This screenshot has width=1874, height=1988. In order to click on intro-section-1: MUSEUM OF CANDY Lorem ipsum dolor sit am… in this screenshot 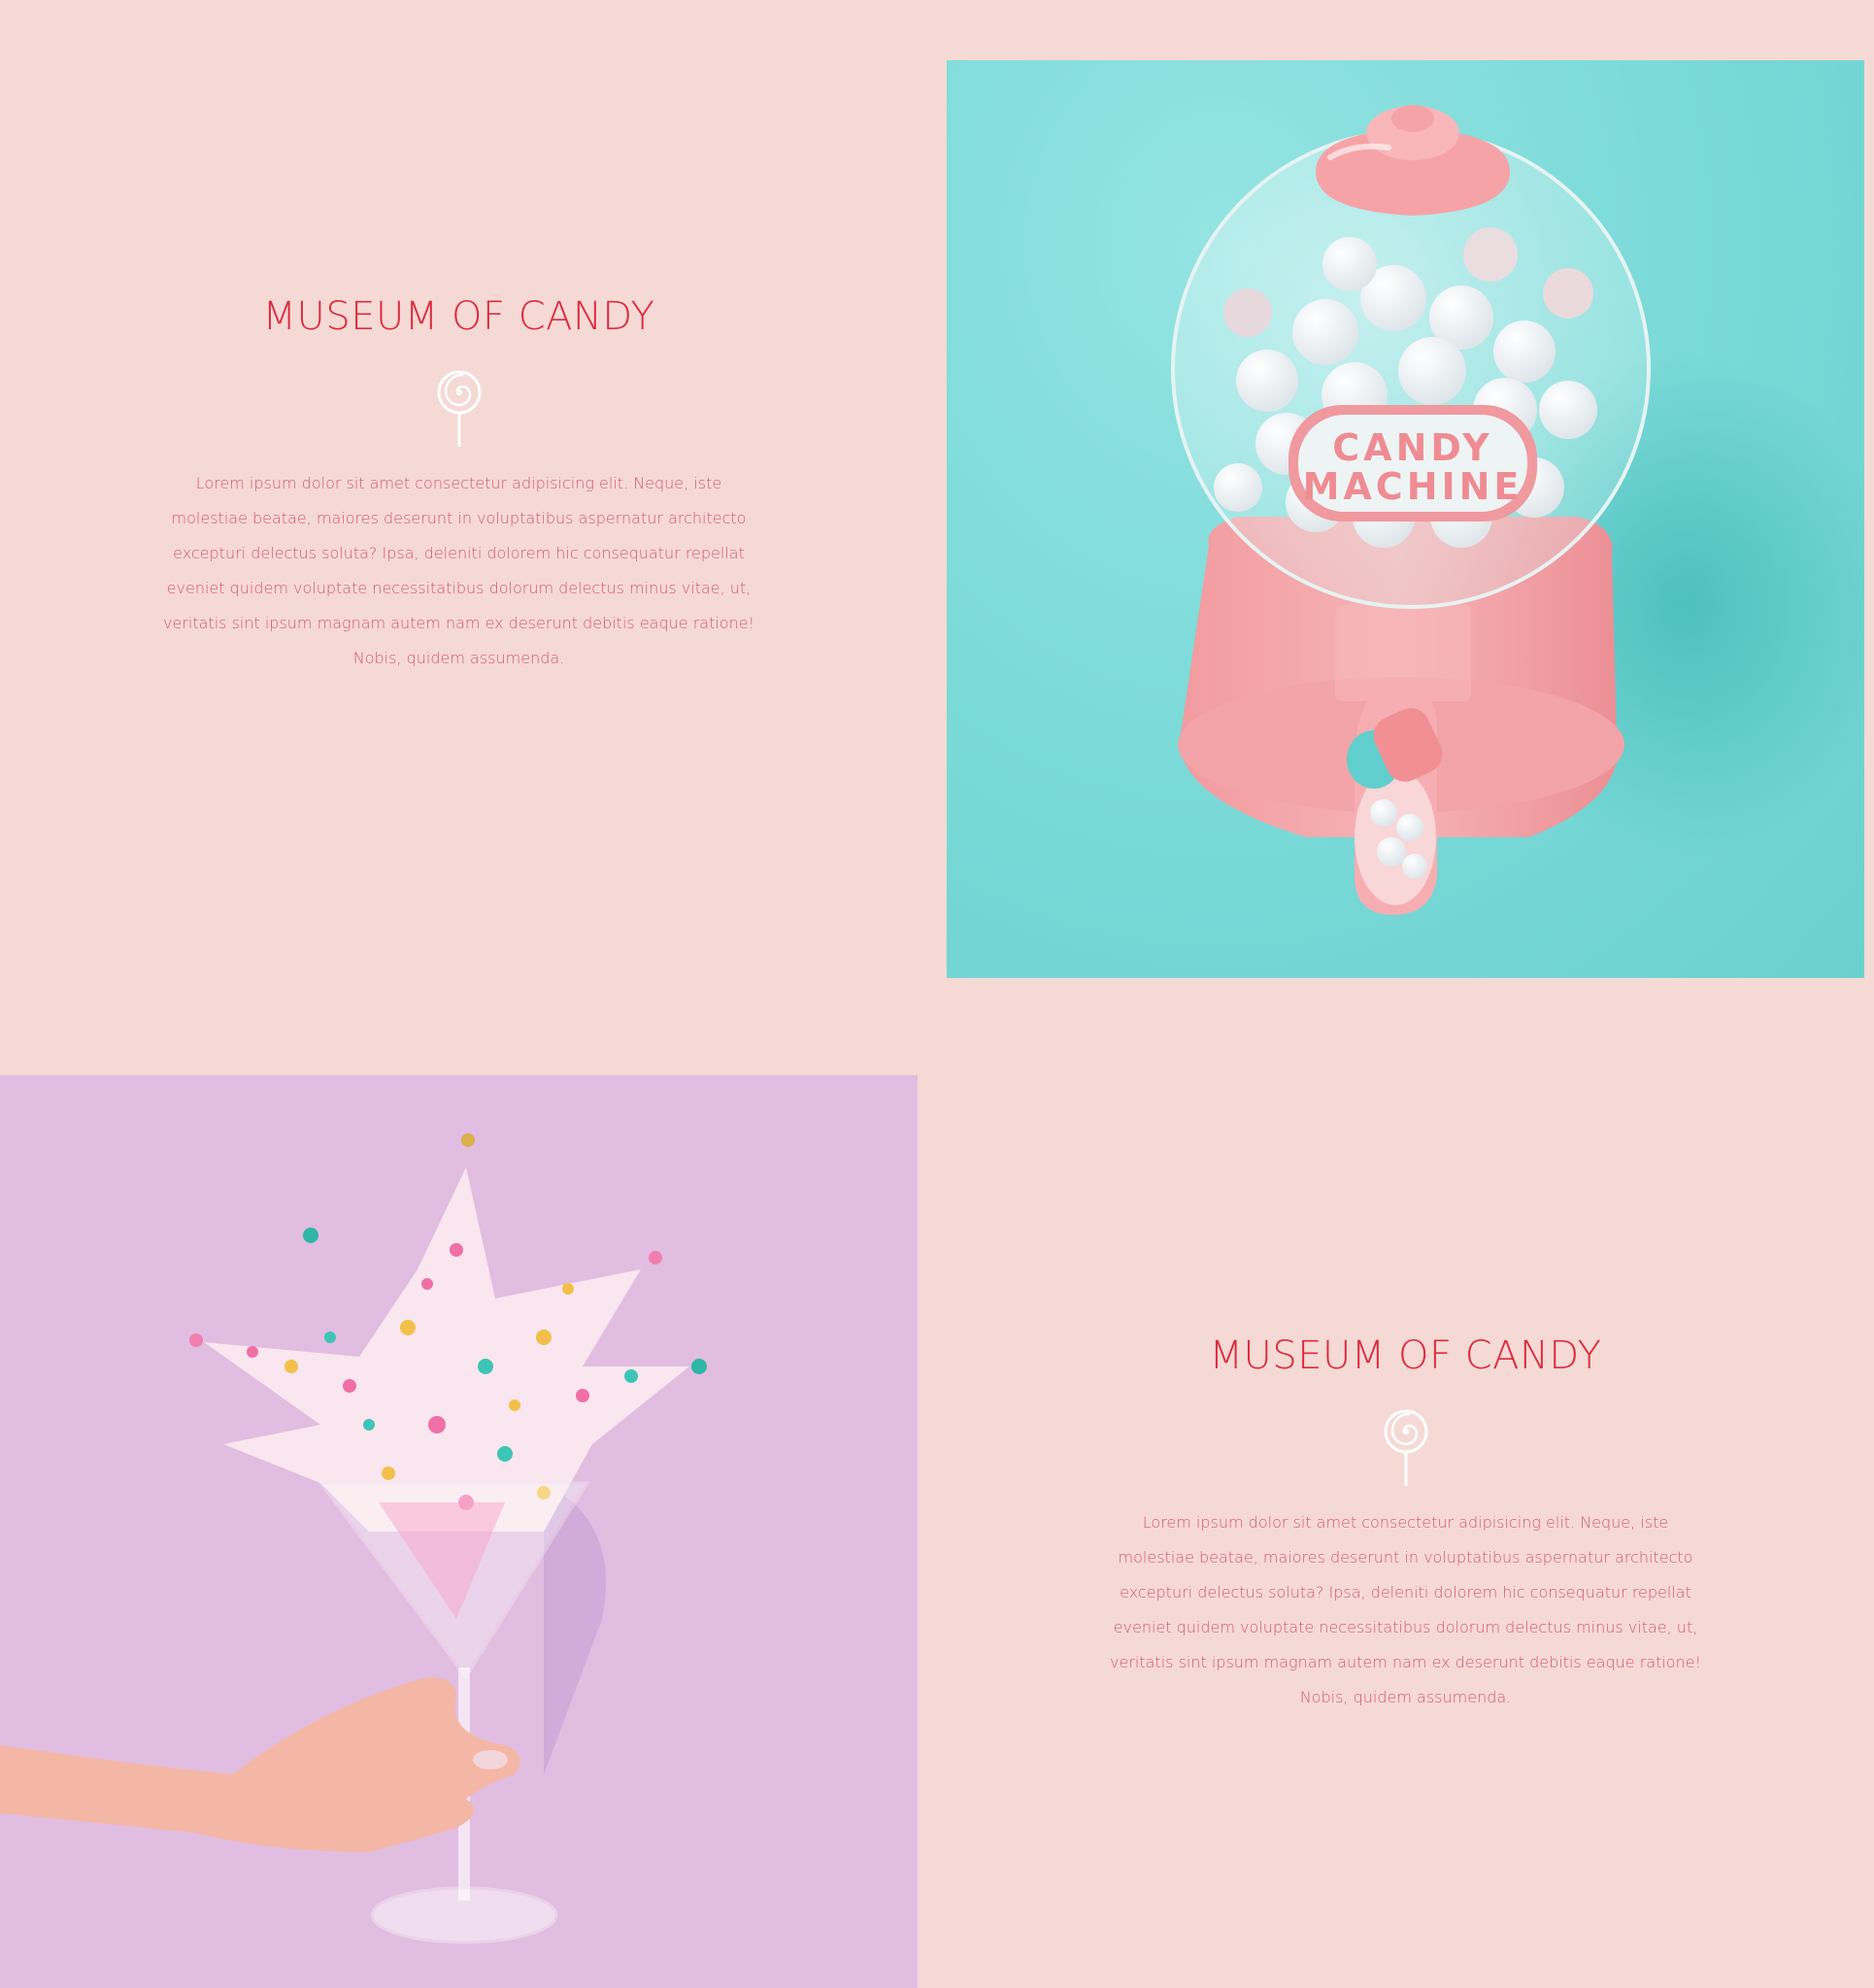, I will do `click(458, 483)`.